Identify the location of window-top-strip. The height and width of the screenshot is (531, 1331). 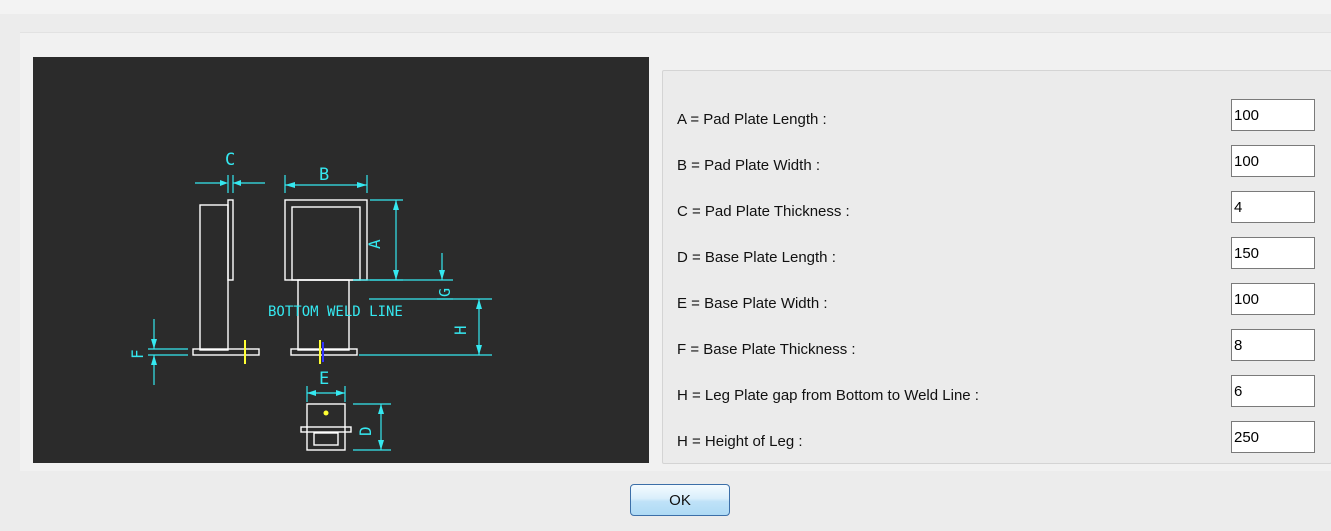
(665, 7).